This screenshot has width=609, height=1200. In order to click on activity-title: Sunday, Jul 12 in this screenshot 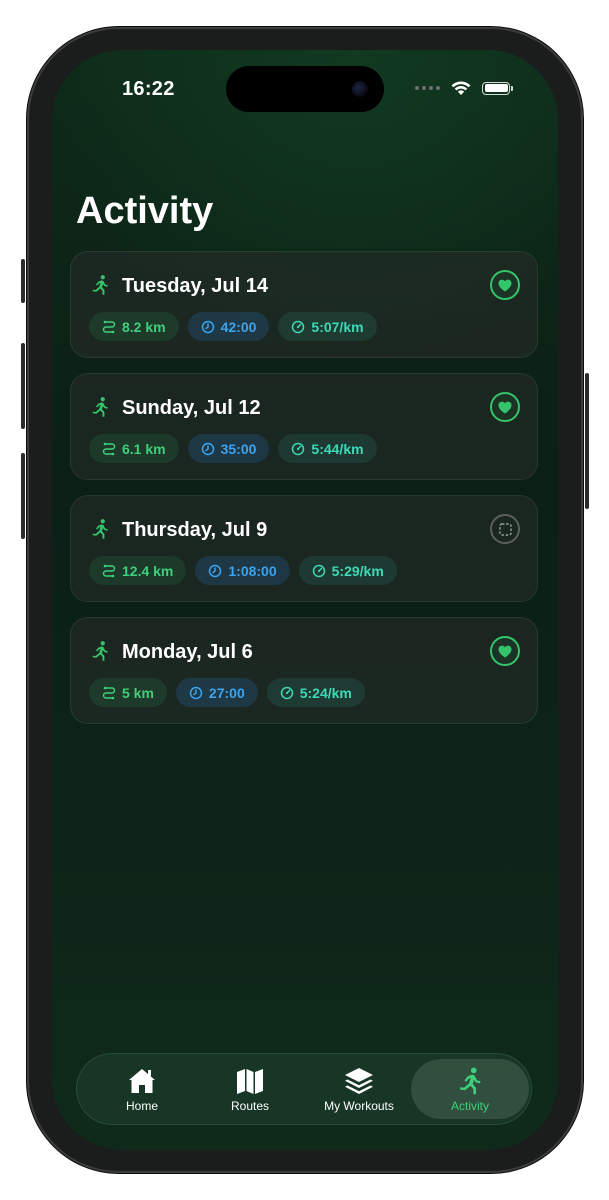, I will do `click(191, 408)`.